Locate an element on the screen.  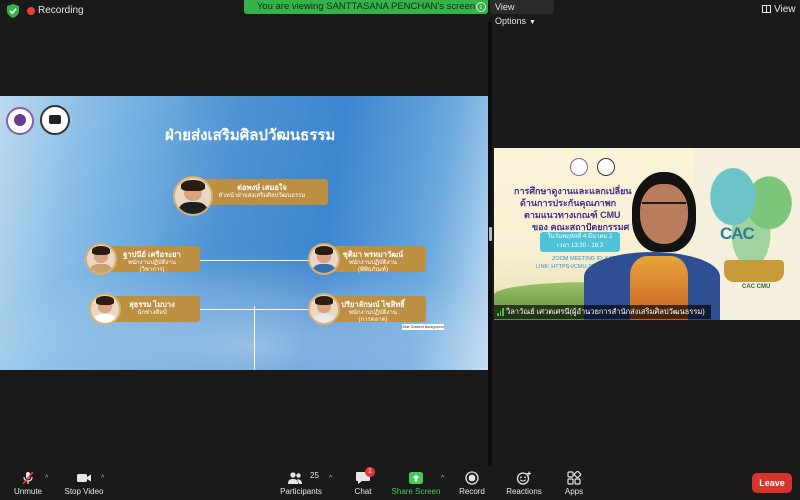
info-icon: i is located at coordinates (481, 7).